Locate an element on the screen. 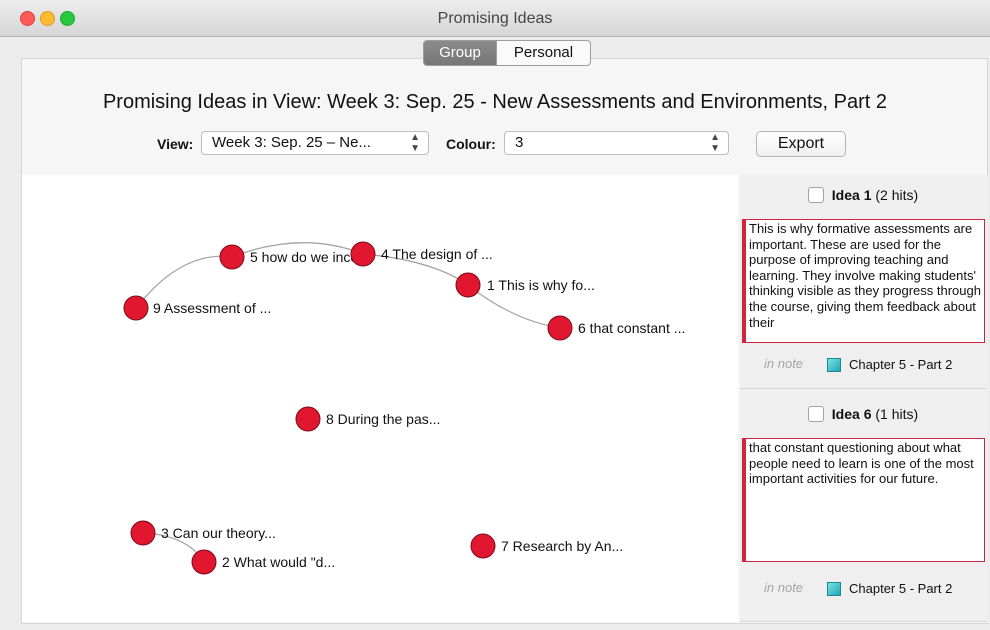  window-title: Promising Ideas is located at coordinates (495, 18).